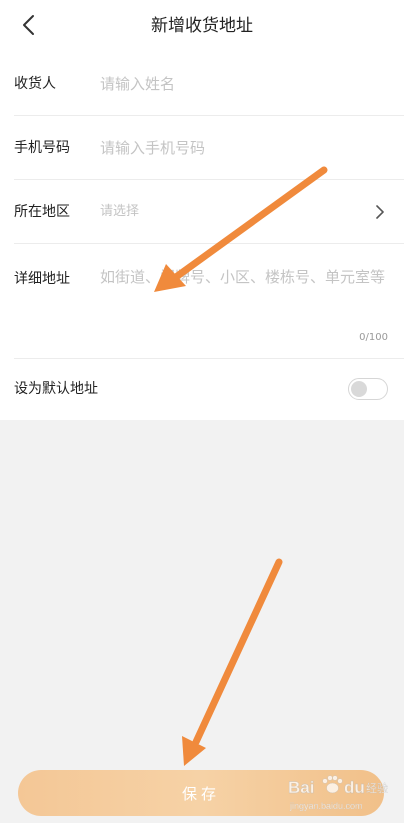 This screenshot has width=404, height=823. I want to click on back-button, so click(29, 25).